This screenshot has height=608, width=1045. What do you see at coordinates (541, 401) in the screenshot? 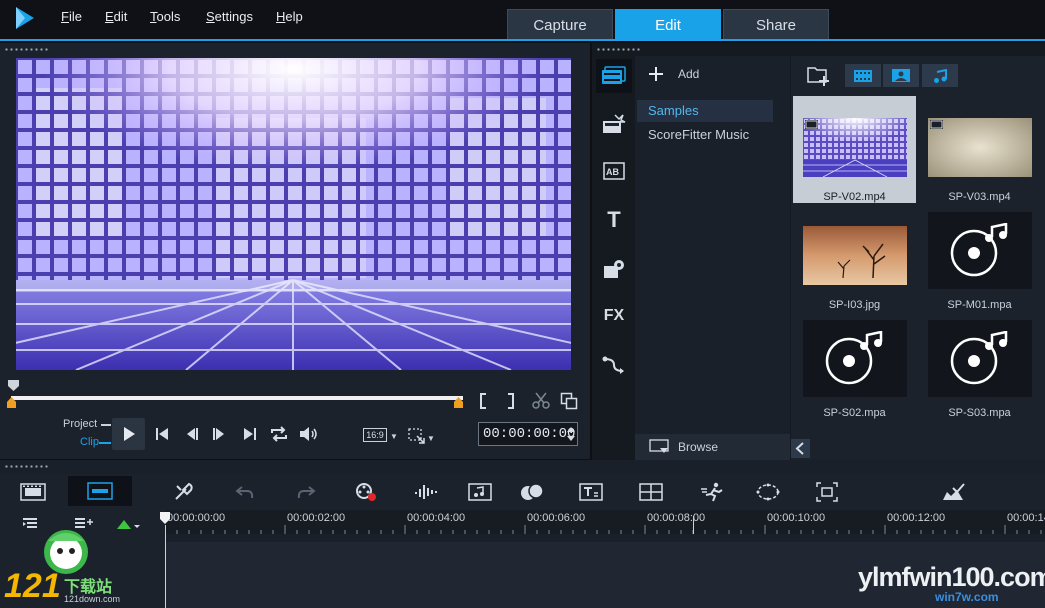
I see `scissors-icon` at bounding box center [541, 401].